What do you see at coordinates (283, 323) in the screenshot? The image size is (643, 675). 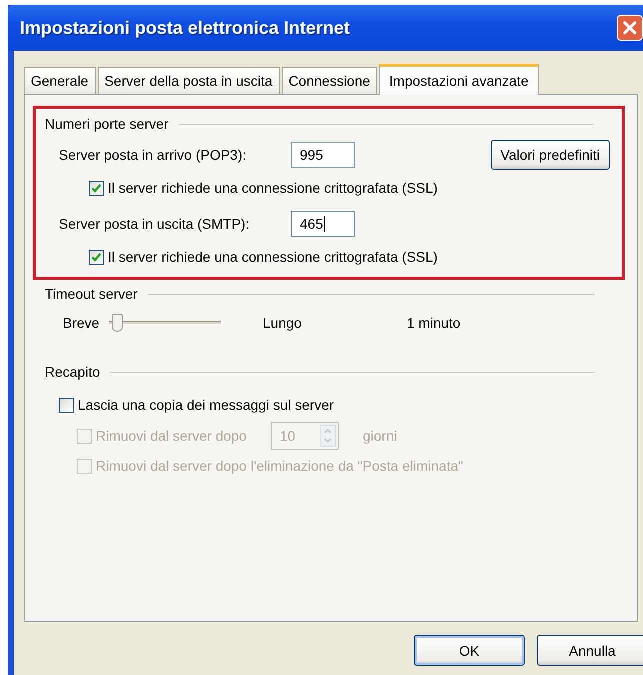 I see `slider-max-label: Lungo` at bounding box center [283, 323].